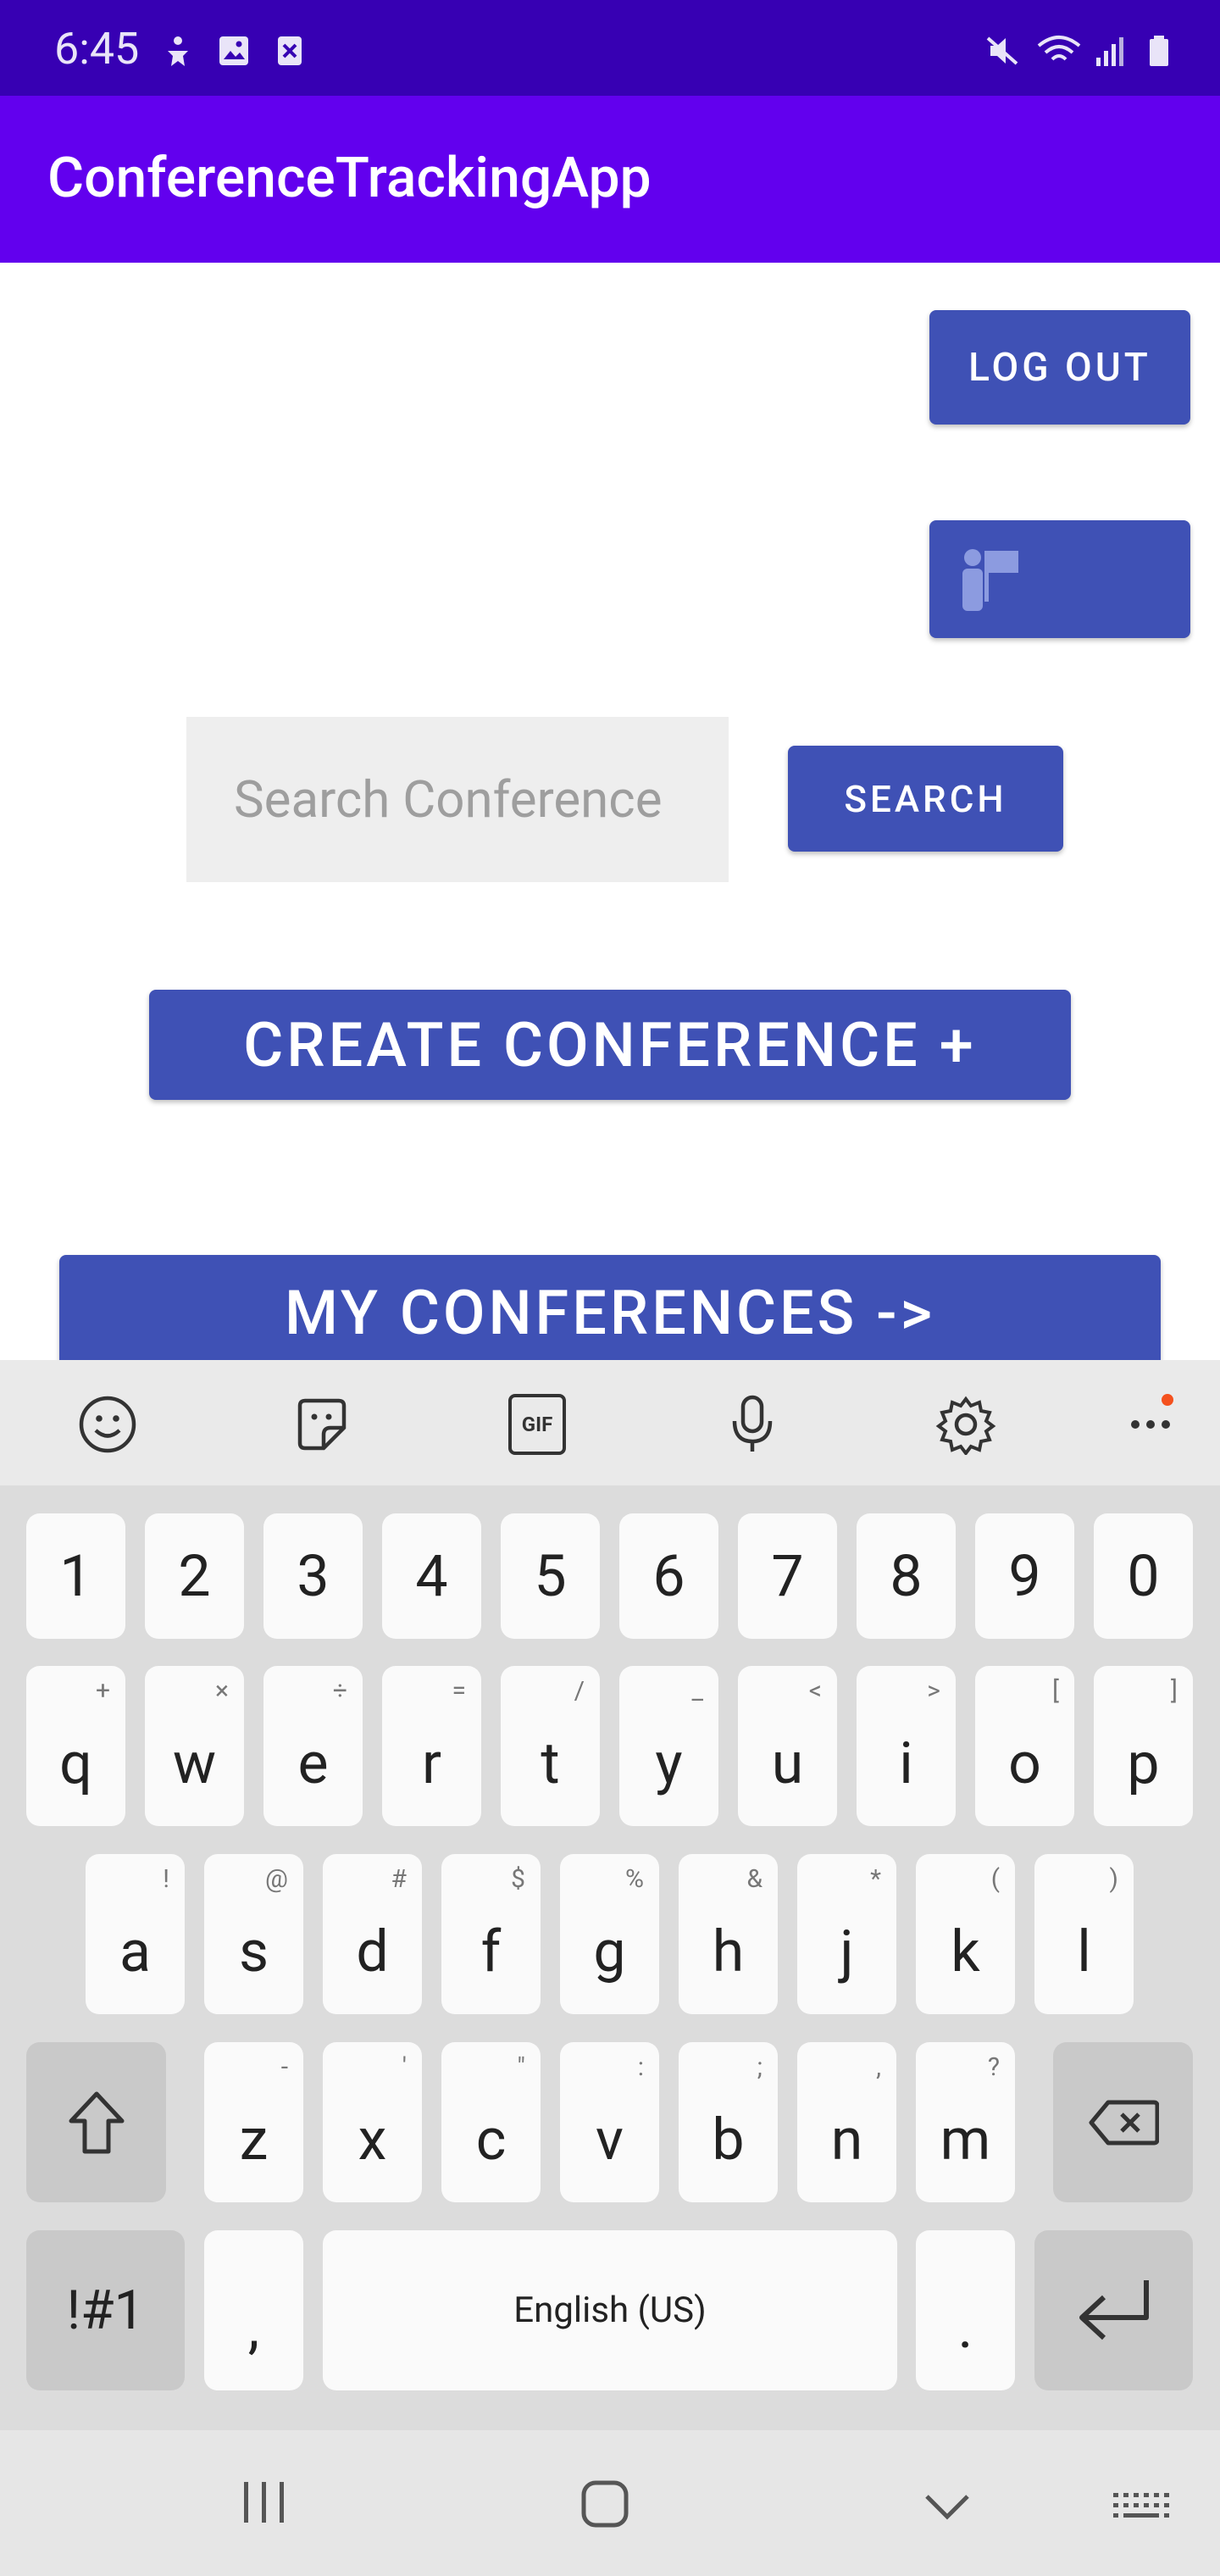 This screenshot has width=1220, height=2576. I want to click on key-f: $ f, so click(491, 1934).